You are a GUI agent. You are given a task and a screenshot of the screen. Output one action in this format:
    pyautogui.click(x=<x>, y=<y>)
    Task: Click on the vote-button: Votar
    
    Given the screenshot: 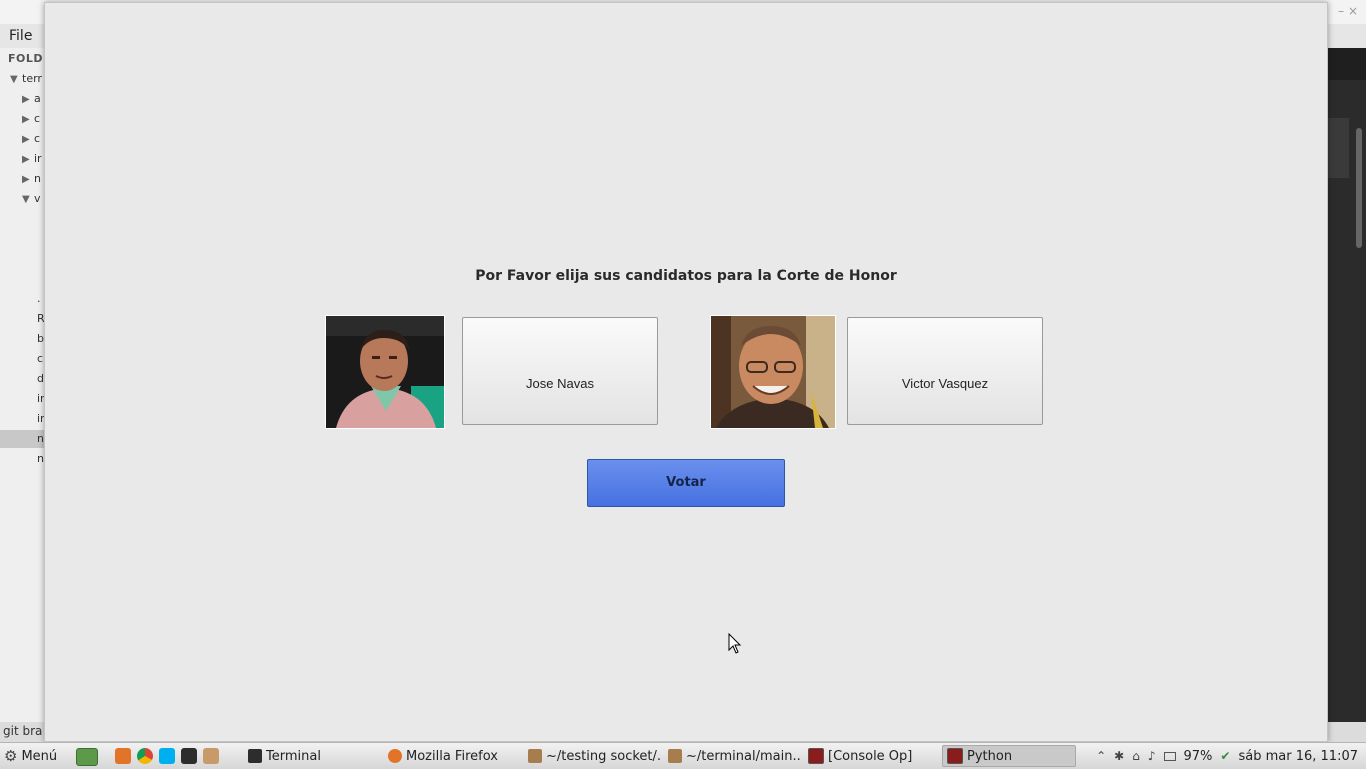 What is the action you would take?
    pyautogui.click(x=686, y=483)
    